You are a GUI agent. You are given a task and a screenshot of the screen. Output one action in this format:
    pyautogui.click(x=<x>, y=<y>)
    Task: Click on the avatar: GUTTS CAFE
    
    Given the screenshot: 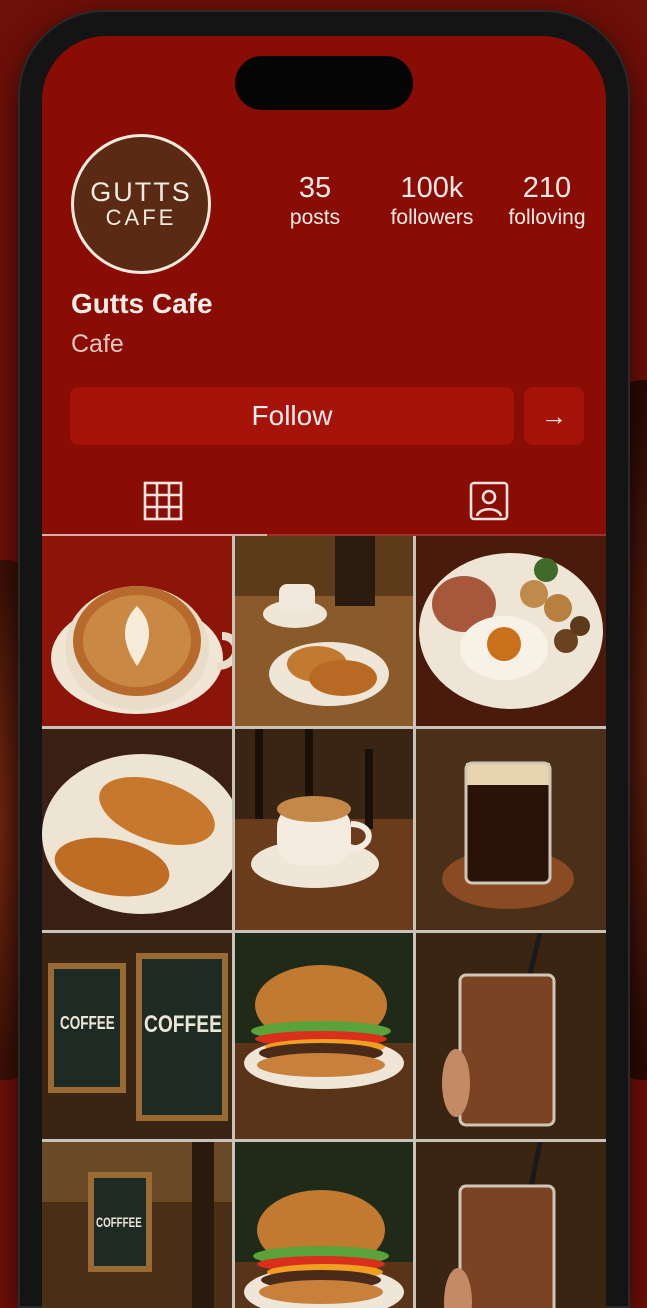 What is the action you would take?
    pyautogui.click(x=141, y=204)
    